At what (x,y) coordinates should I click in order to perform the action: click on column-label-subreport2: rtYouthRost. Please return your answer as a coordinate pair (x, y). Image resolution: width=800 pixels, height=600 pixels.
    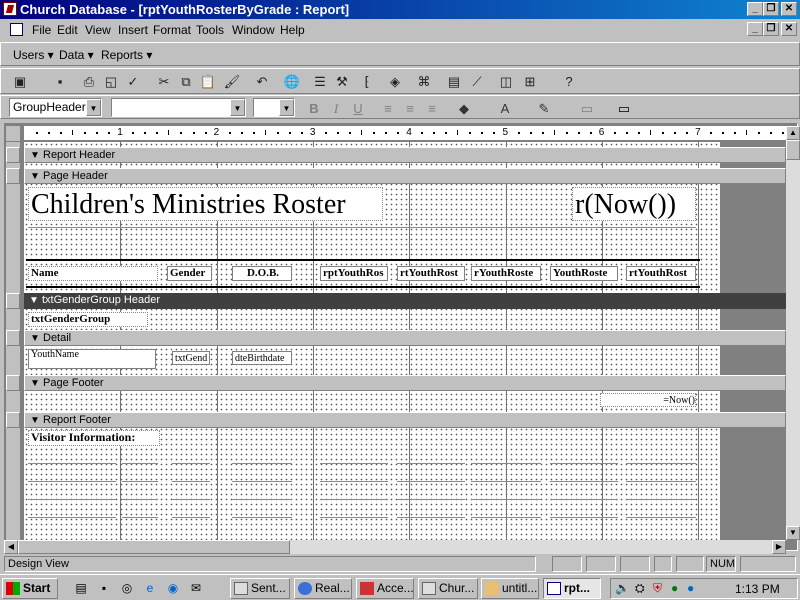
    Looking at the image, I should click on (431, 273).